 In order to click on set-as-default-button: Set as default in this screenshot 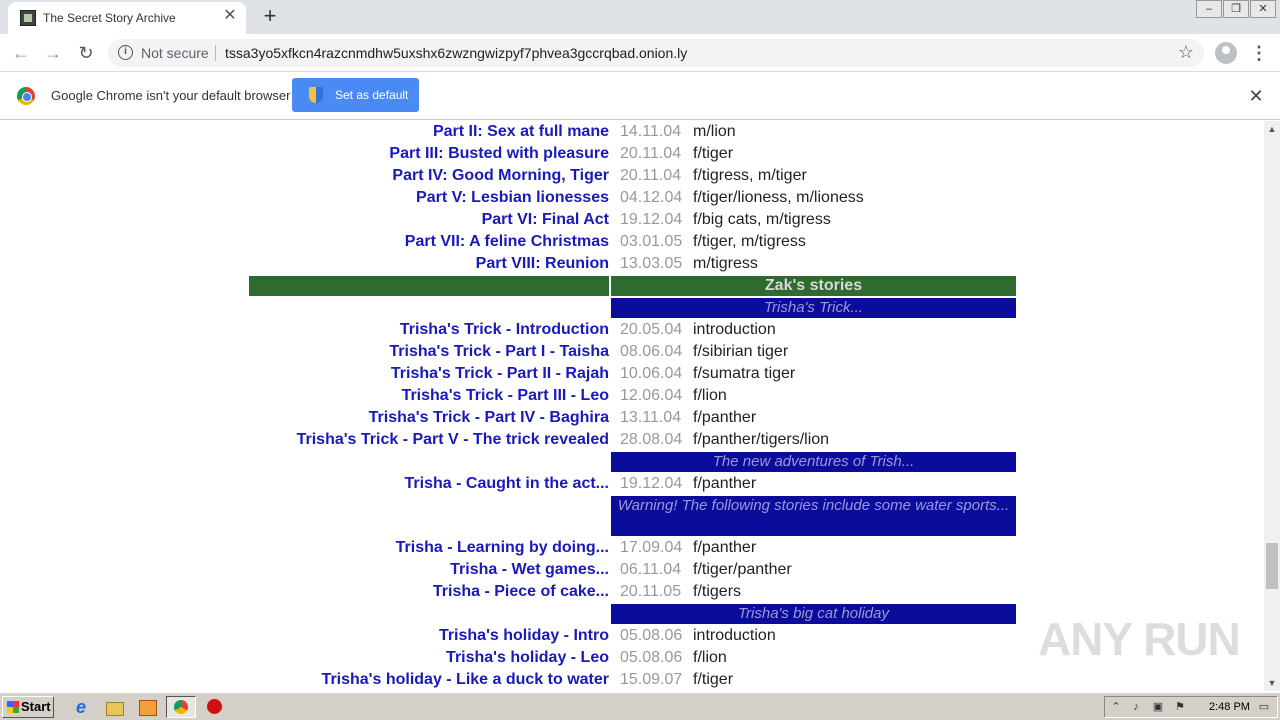, I will do `click(355, 95)`.